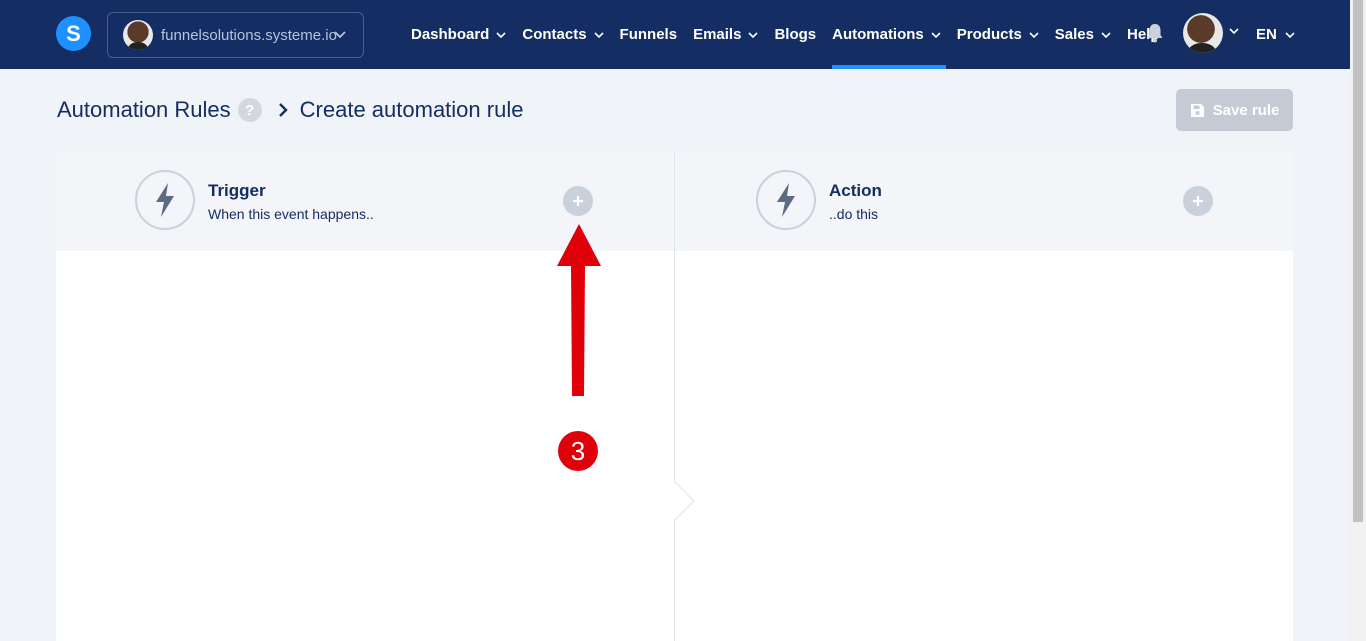 Image resolution: width=1366 pixels, height=641 pixels. What do you see at coordinates (138, 35) in the screenshot?
I see `site-avatar` at bounding box center [138, 35].